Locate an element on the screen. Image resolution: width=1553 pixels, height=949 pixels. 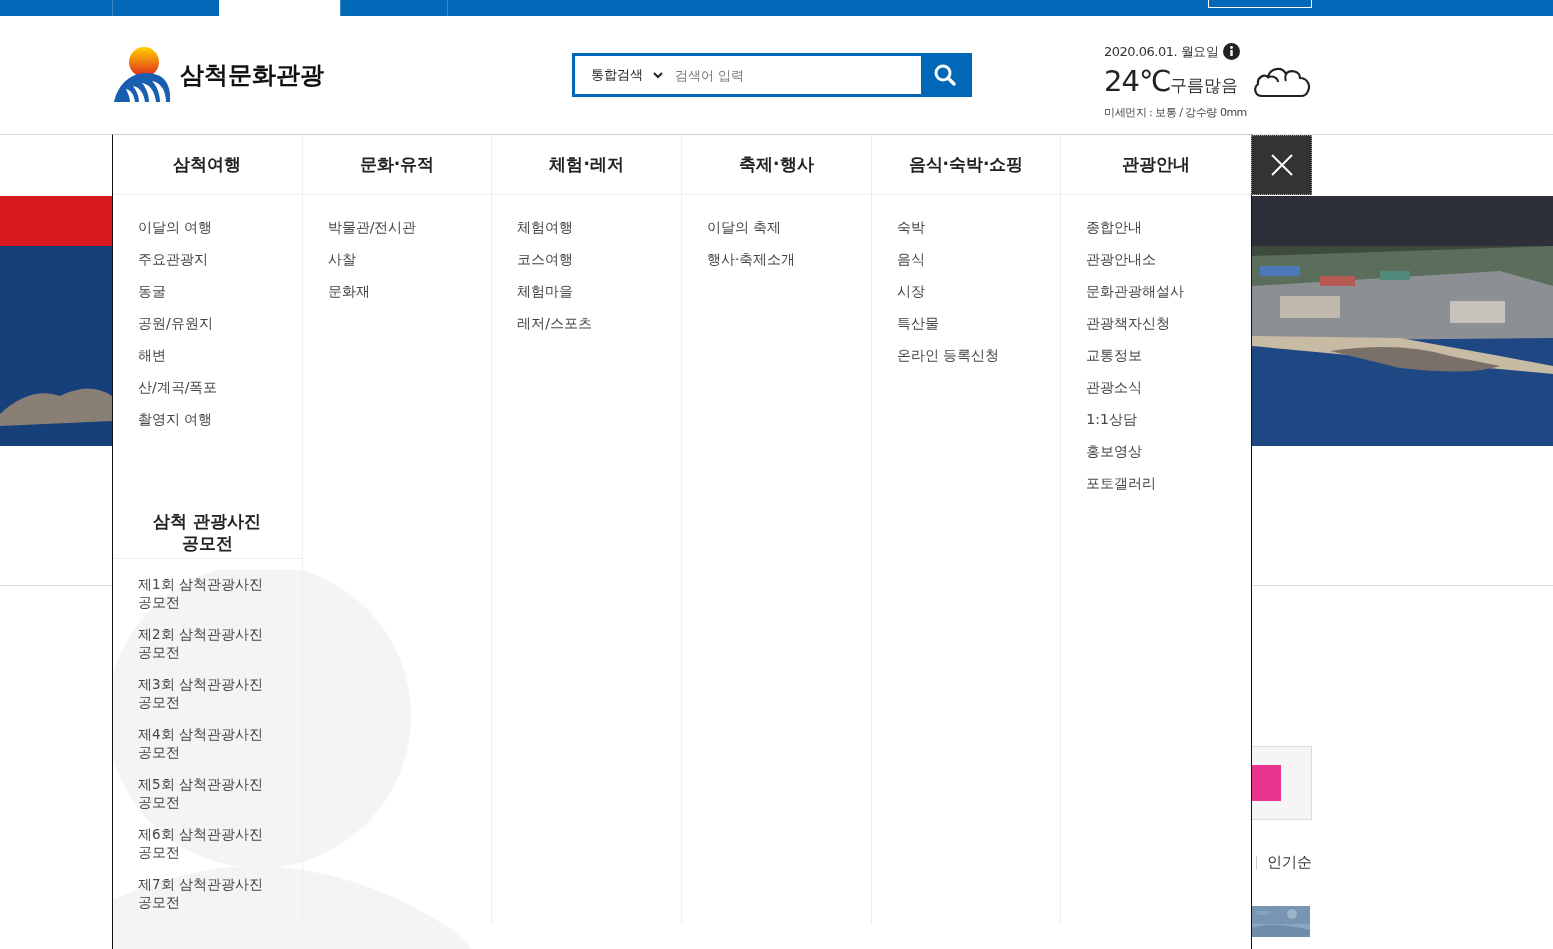
menu-item: 행사·축제소개 is located at coordinates (789, 259).